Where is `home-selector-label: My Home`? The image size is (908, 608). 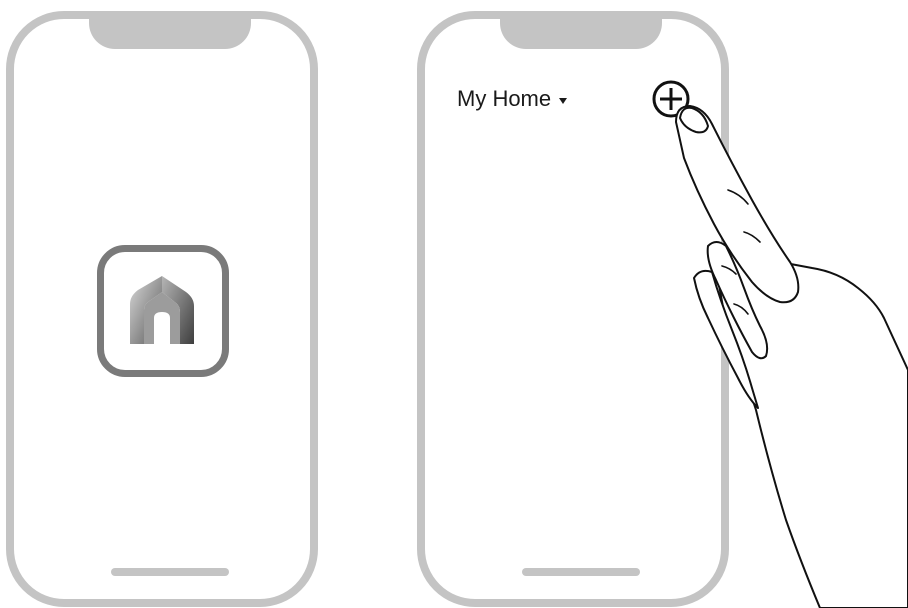
home-selector-label: My Home is located at coordinates (504, 98).